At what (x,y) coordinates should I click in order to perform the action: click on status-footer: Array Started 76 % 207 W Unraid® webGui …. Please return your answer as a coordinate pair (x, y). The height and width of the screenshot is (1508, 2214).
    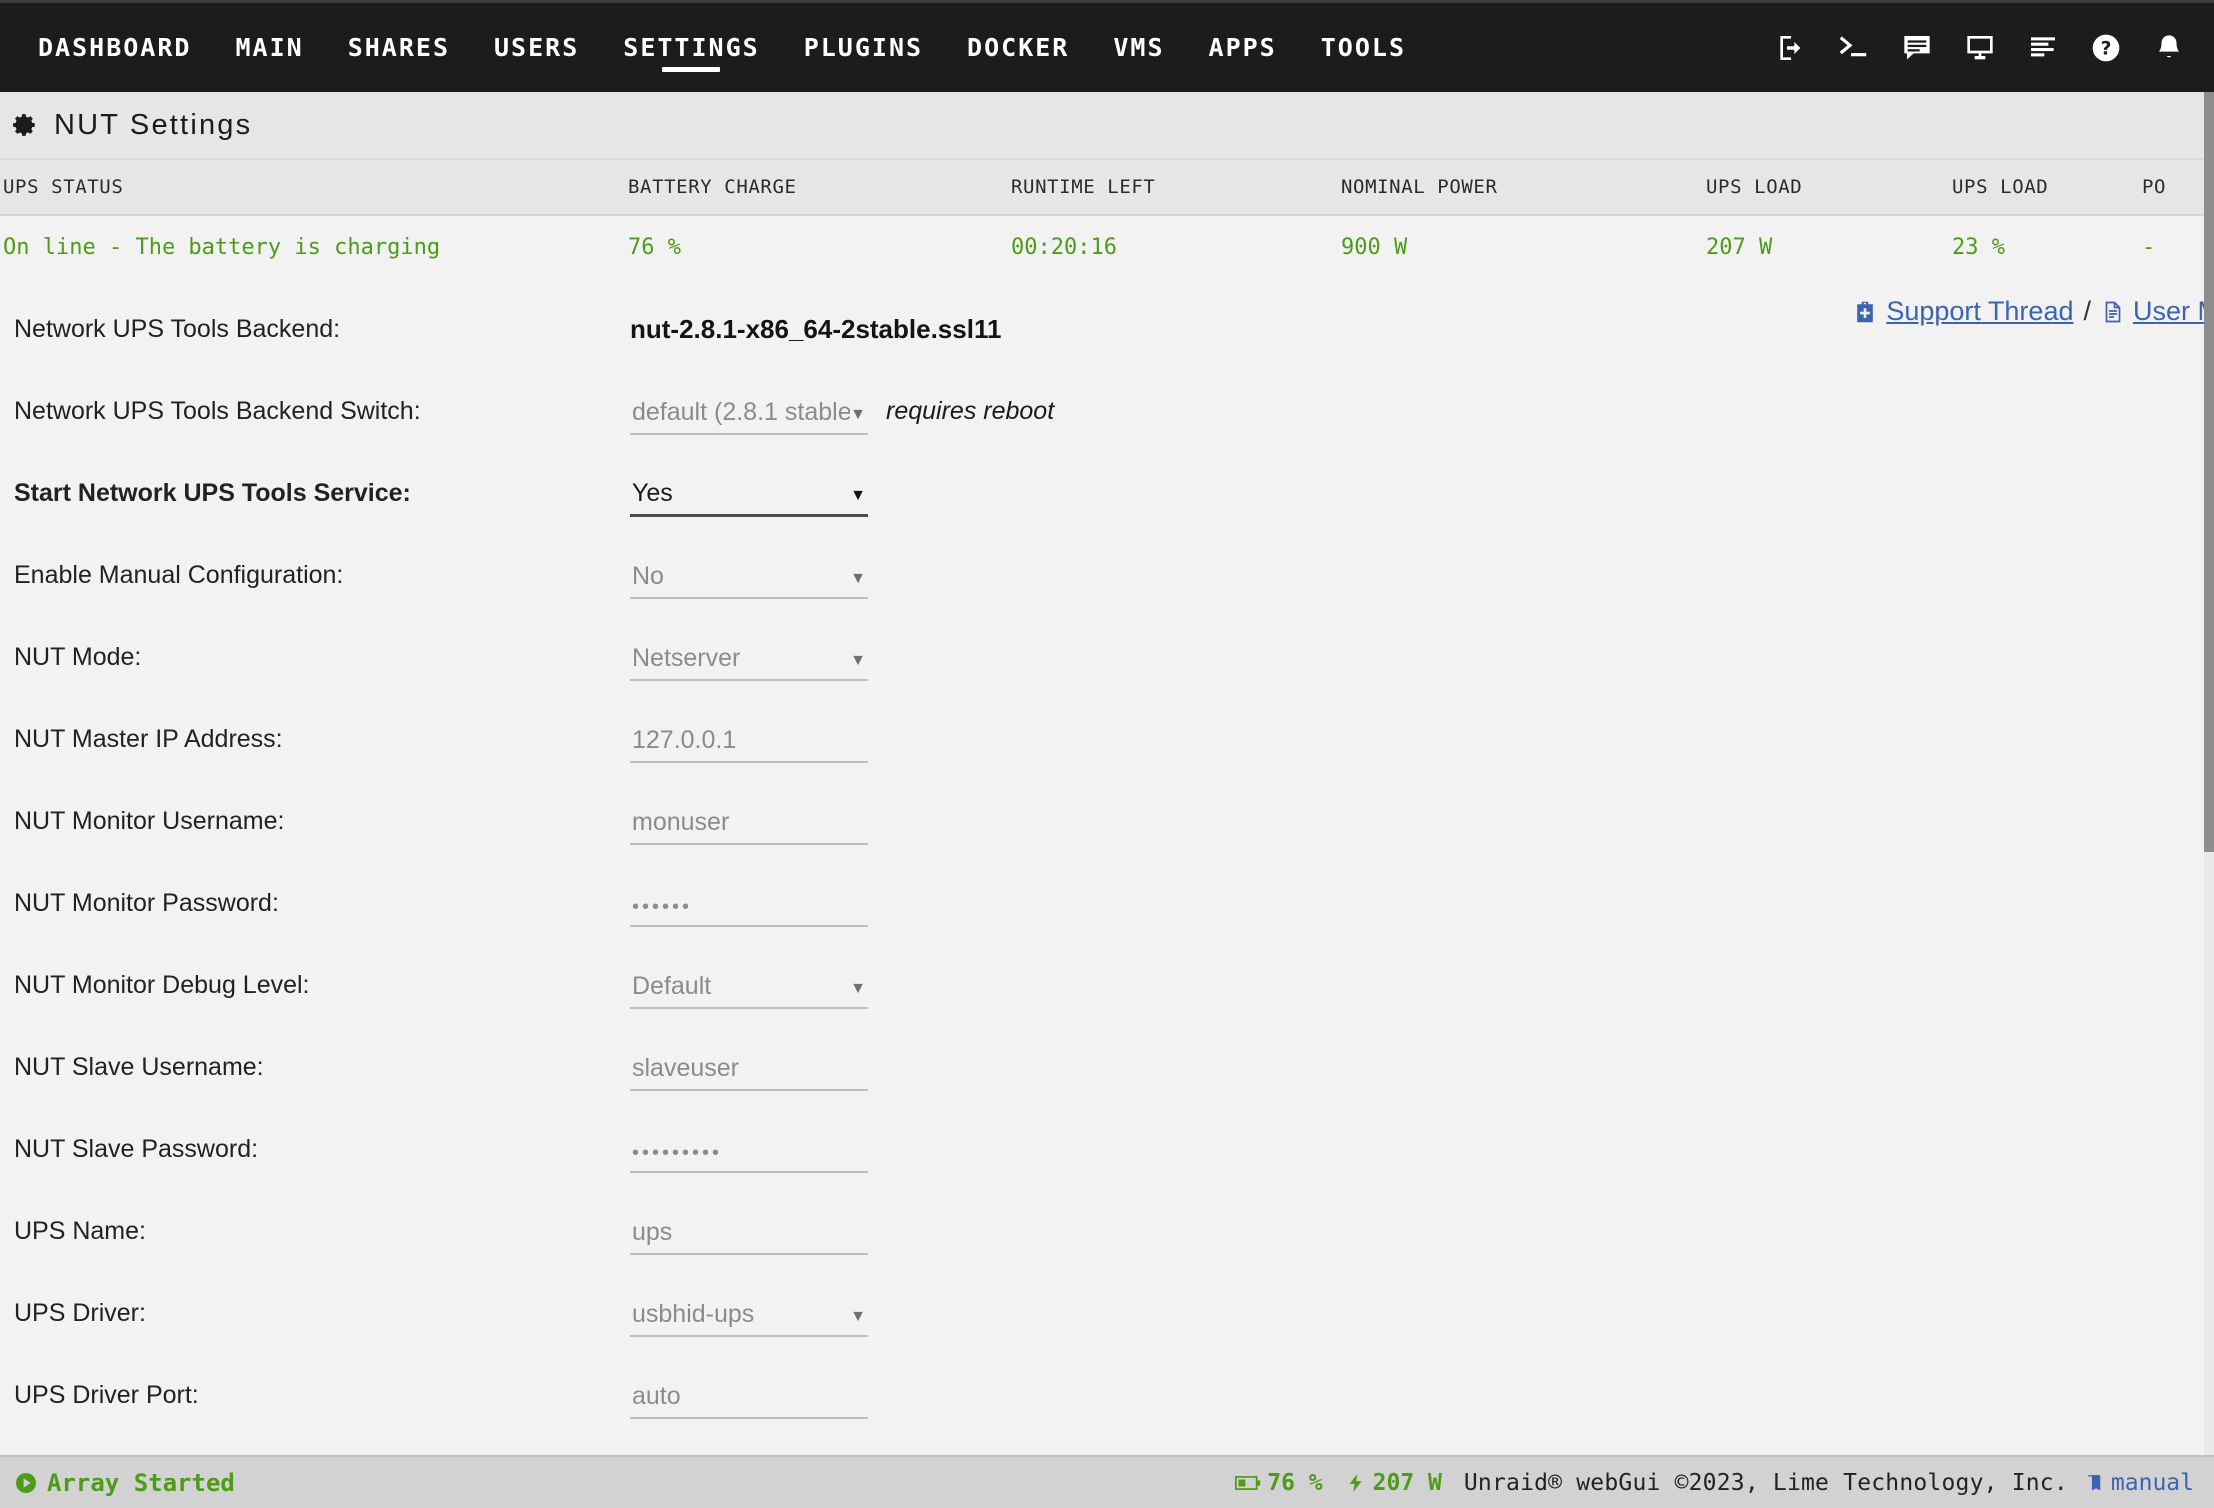
    Looking at the image, I should click on (1107, 1481).